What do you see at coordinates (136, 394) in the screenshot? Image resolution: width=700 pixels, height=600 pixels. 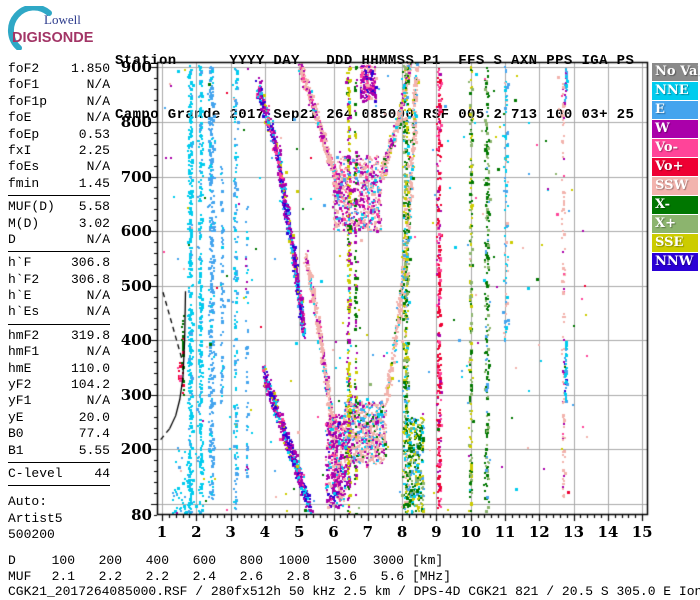 I see `y-tick-label: 300` at bounding box center [136, 394].